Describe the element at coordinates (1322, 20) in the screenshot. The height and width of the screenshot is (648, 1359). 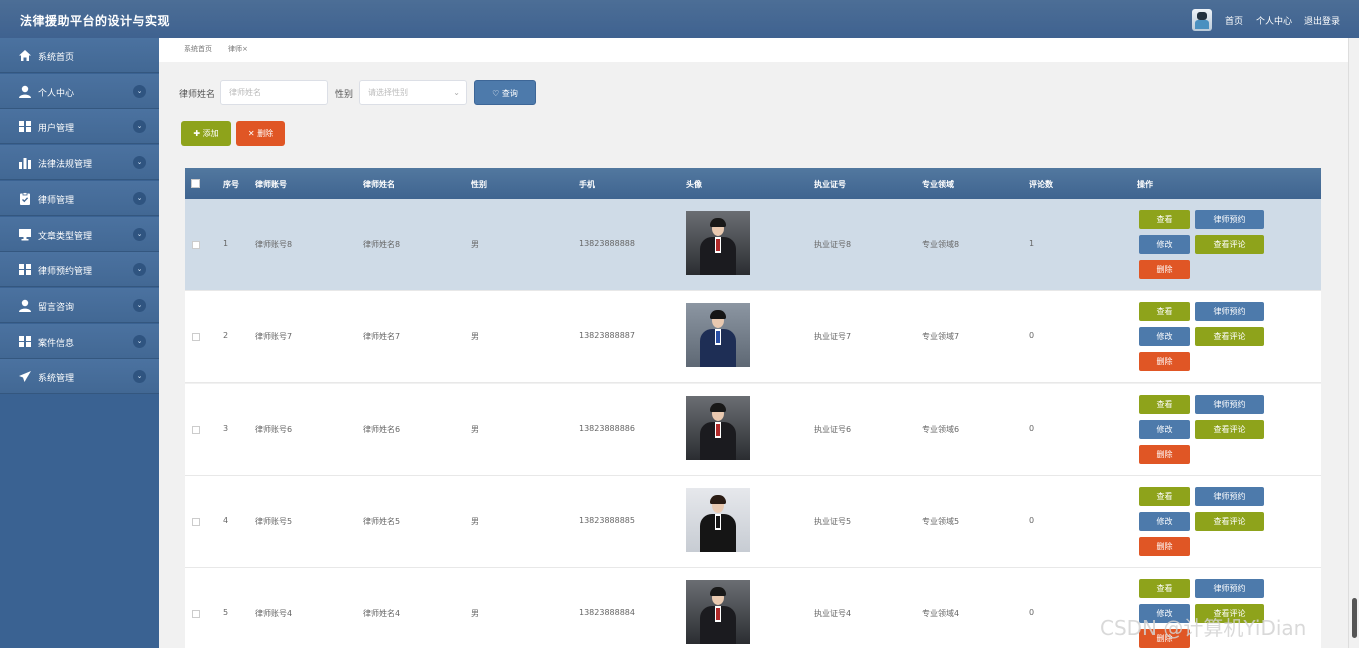
I see `nav-logout-link: 退出登录` at that location.